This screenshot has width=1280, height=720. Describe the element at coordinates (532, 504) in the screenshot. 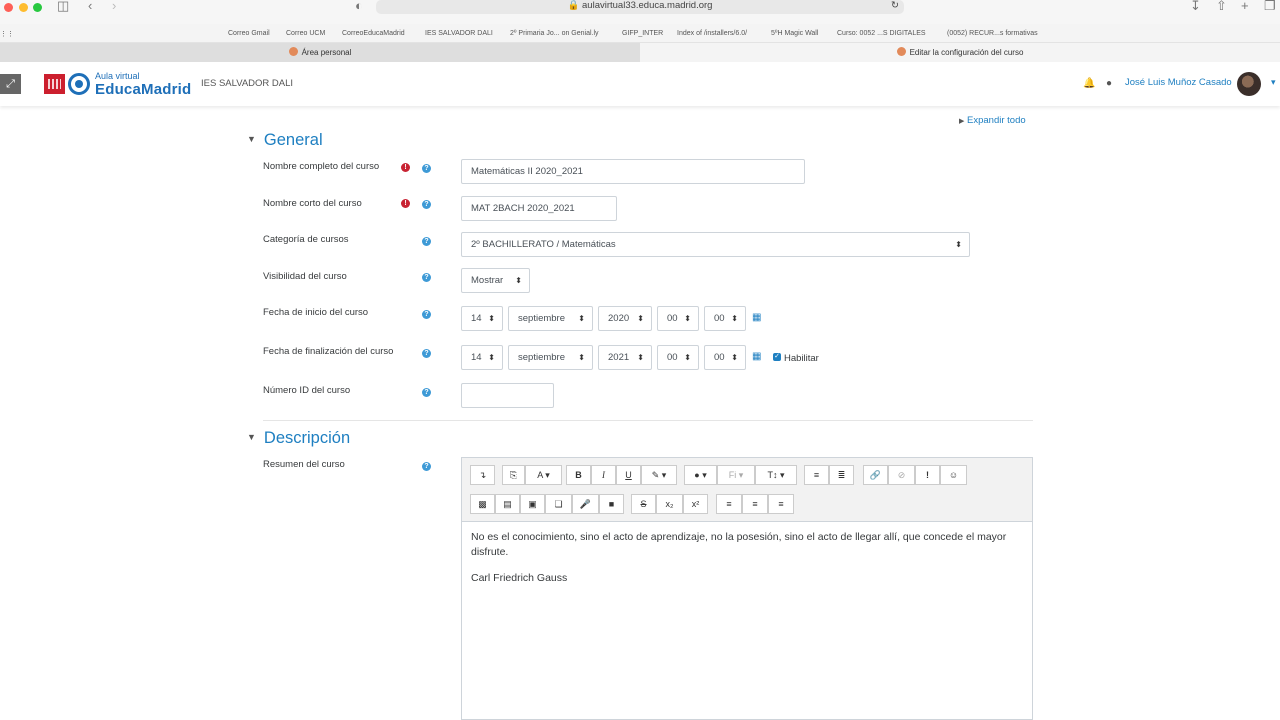

I see `file-icon: ▣` at that location.